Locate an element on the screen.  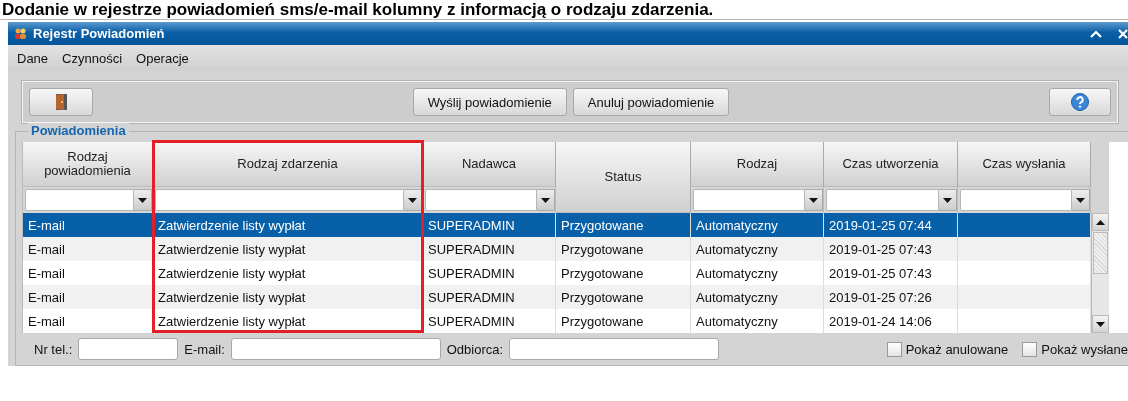
scroll-down-button is located at coordinates (1100, 324).